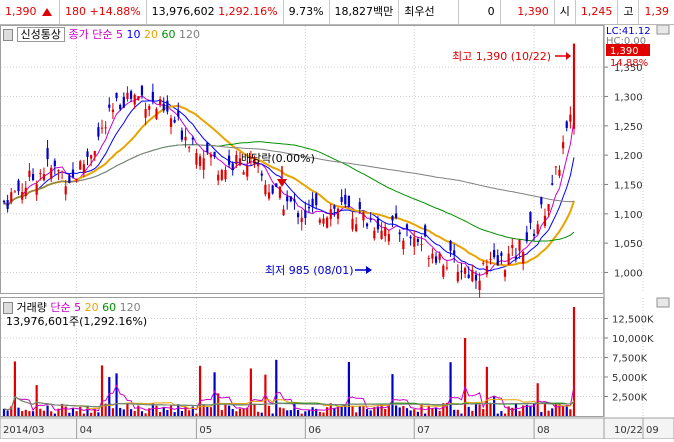 The width and height of the screenshot is (674, 442). I want to click on ma-period-5: 5, so click(119, 34).